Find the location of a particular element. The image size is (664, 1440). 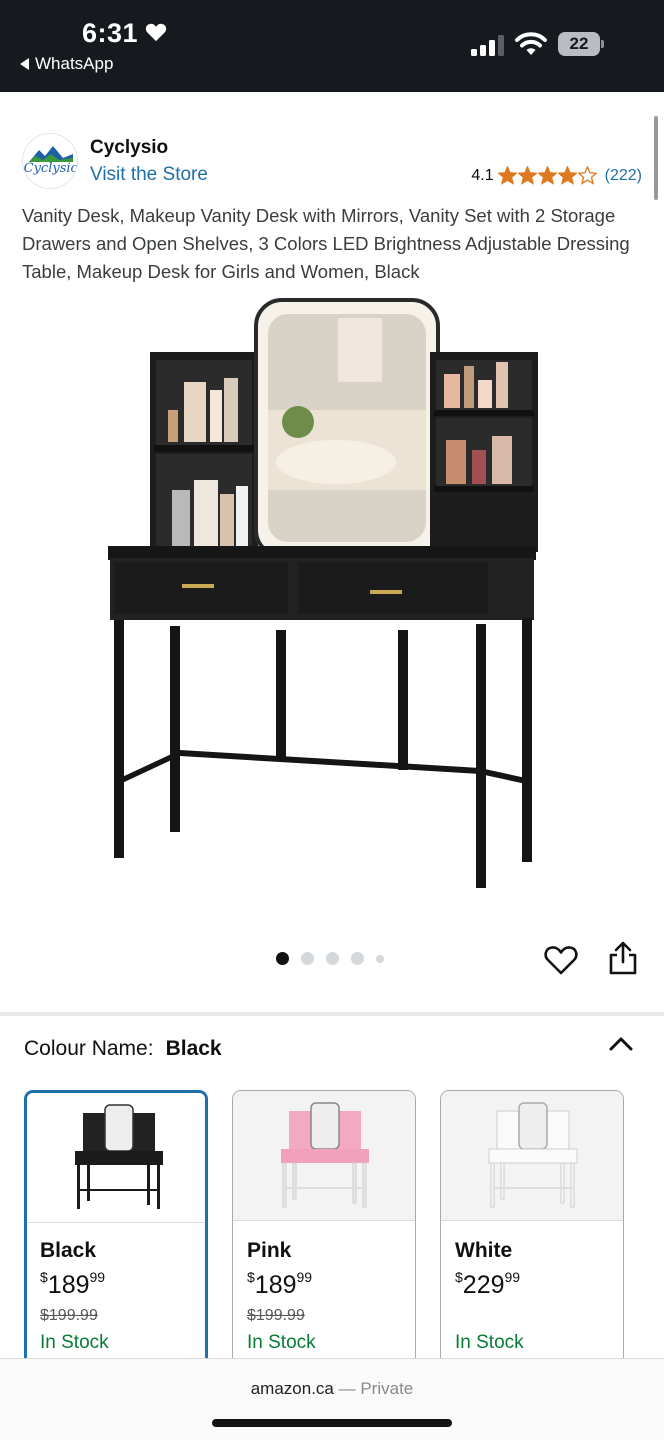

rating-value: 4.1 is located at coordinates (482, 175).